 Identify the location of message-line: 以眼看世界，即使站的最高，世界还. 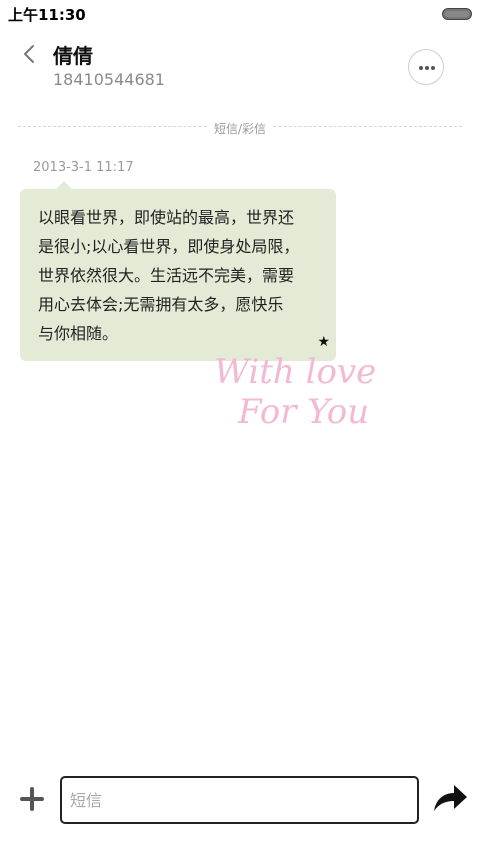
(166, 217).